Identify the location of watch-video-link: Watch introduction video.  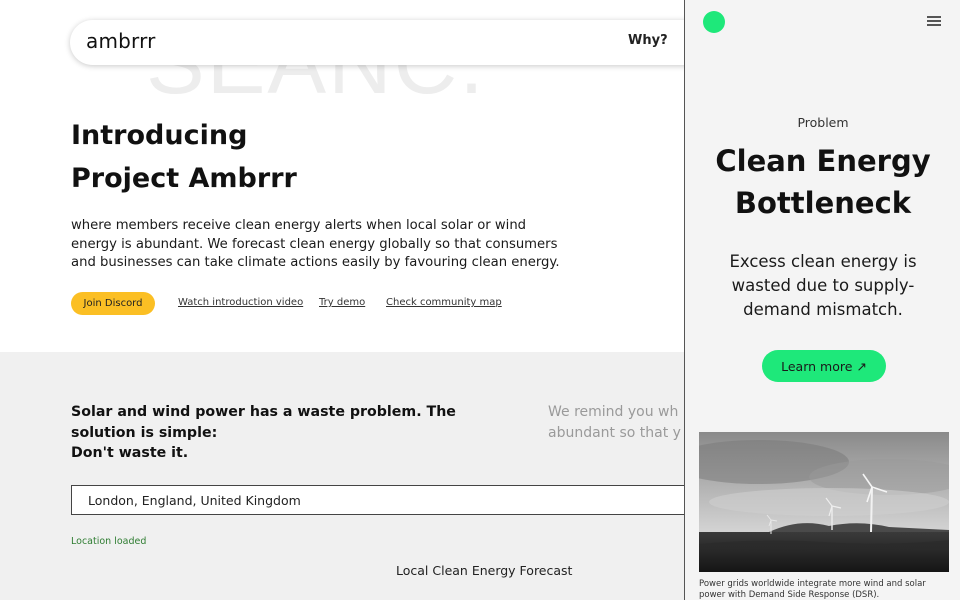
(240, 302).